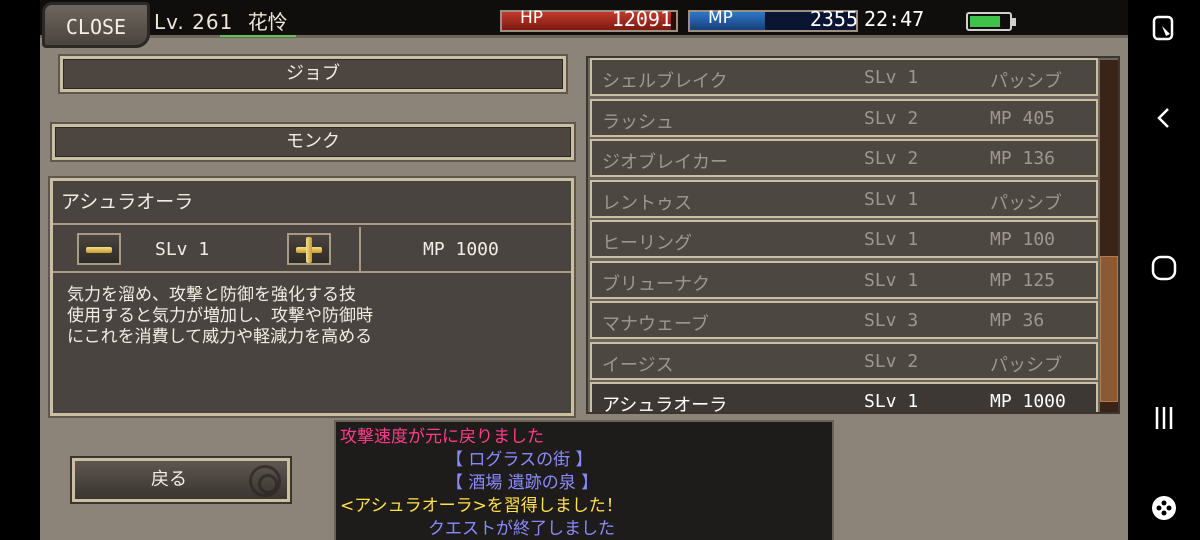 The width and height of the screenshot is (1200, 540). What do you see at coordinates (211, 295) in the screenshot?
I see `description-line: 気力を溜め、攻撃と防御を強化する技` at bounding box center [211, 295].